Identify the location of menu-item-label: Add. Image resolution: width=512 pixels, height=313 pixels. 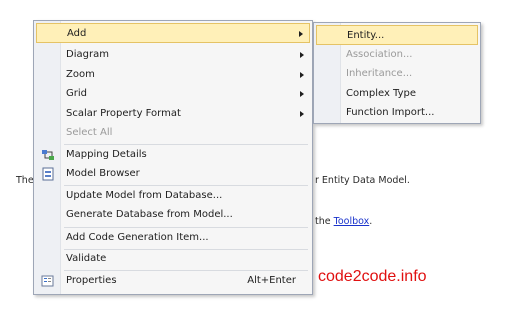
(77, 33).